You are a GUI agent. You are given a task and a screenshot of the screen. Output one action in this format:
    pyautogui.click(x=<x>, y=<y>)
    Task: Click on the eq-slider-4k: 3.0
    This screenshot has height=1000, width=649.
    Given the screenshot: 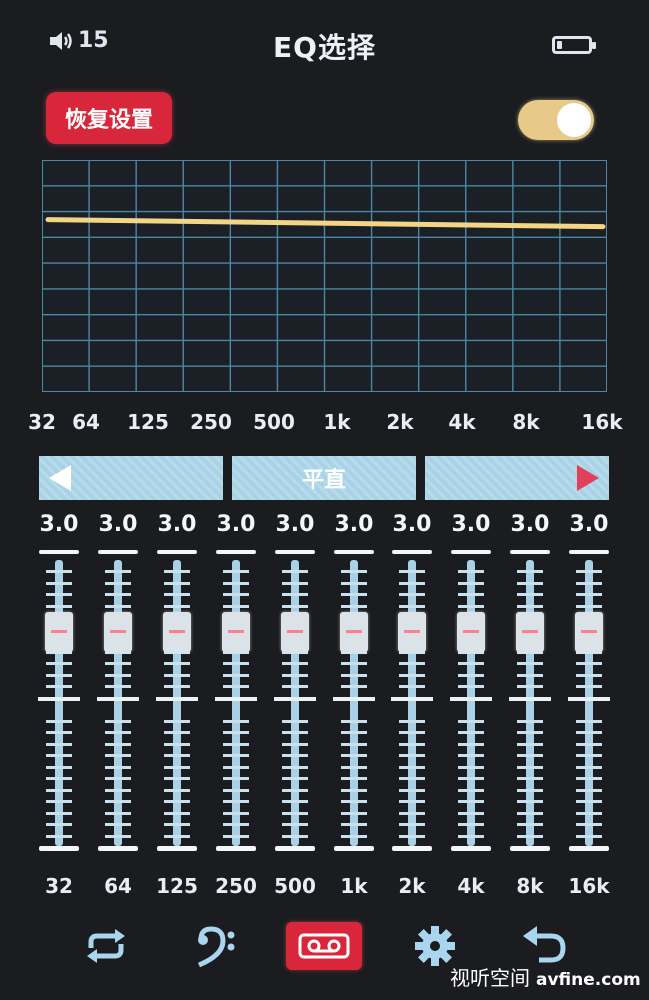 What is the action you would take?
    pyautogui.click(x=471, y=685)
    